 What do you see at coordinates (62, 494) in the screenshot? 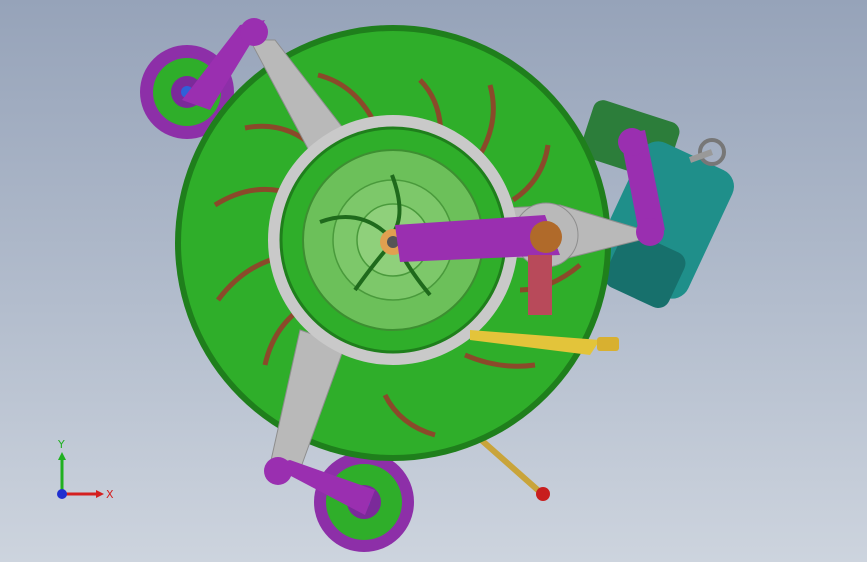
I see `z-axis` at bounding box center [62, 494].